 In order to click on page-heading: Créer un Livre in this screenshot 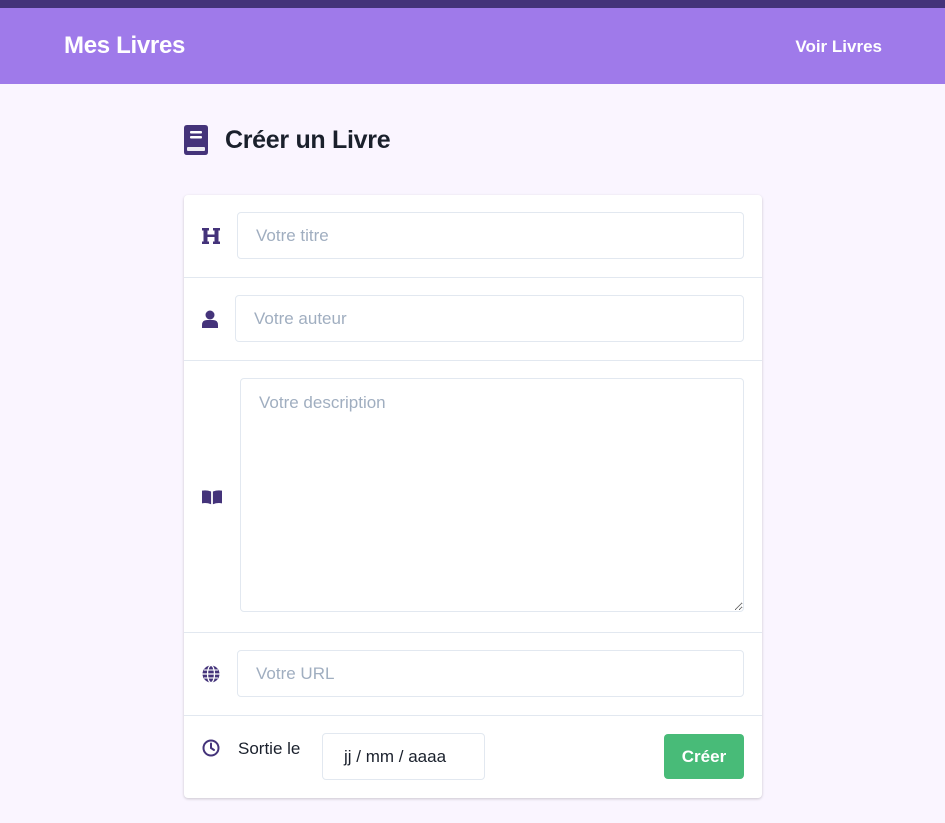, I will do `click(287, 140)`.